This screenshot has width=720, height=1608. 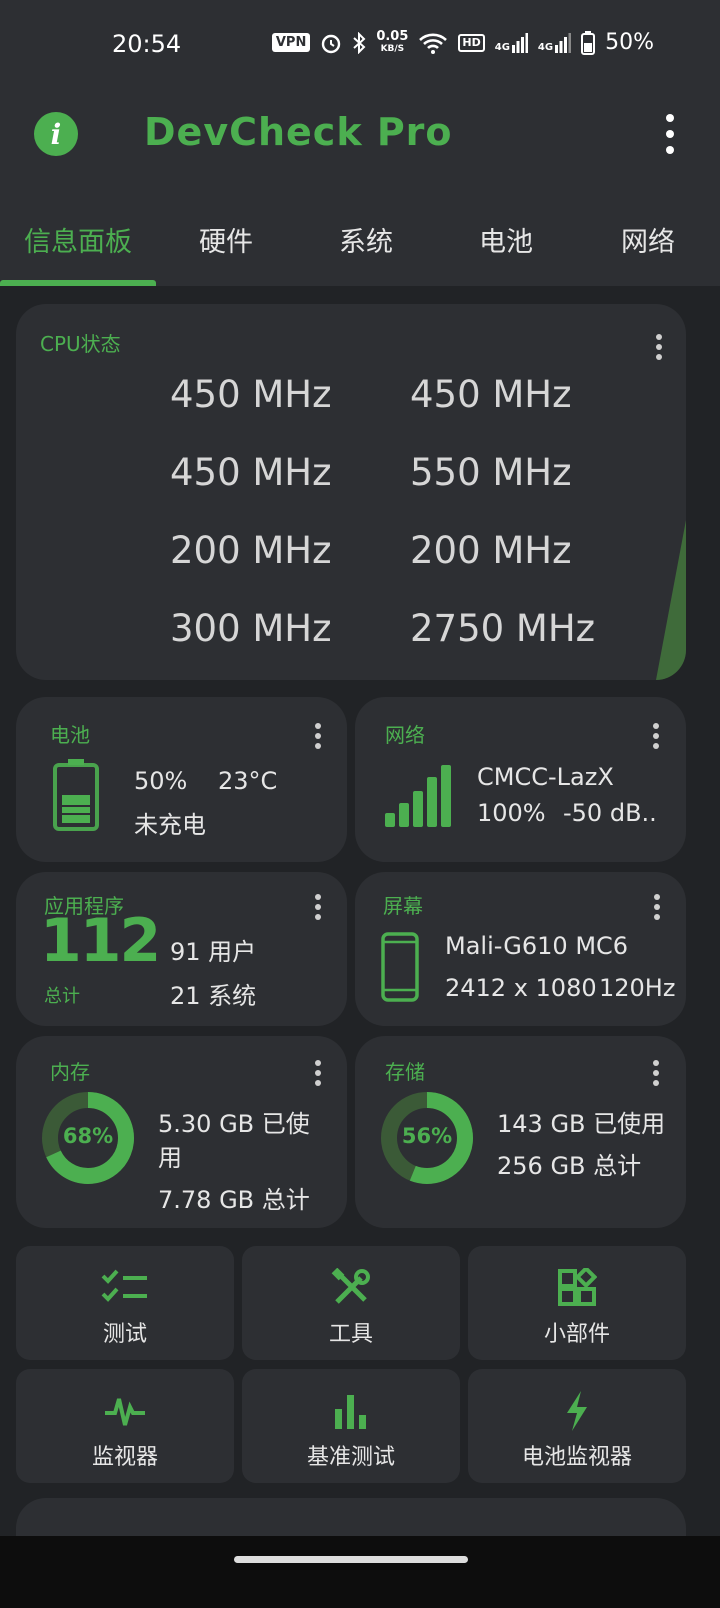 I want to click on alarm-icon, so click(x=331, y=43).